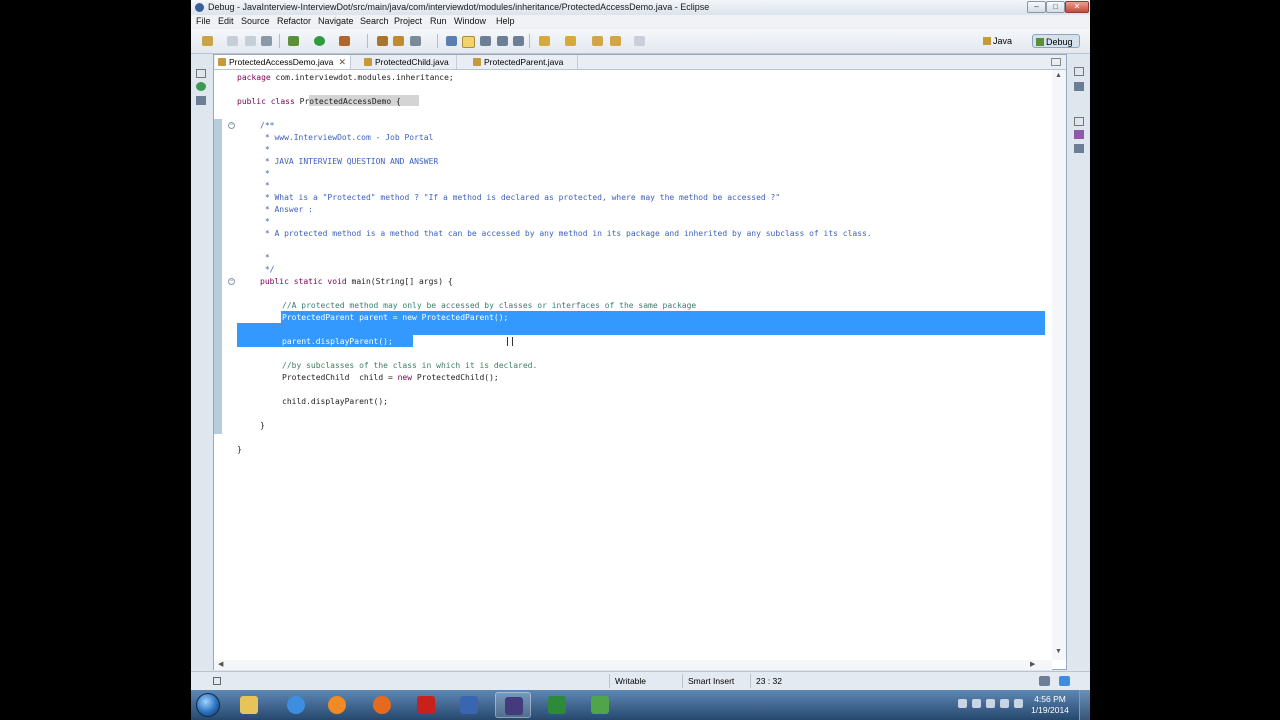 This screenshot has height=720, width=1280. Describe the element at coordinates (283, 62) in the screenshot. I see `tab-protected-access-demo: ProtectedAccessDemo.java ✕` at that location.